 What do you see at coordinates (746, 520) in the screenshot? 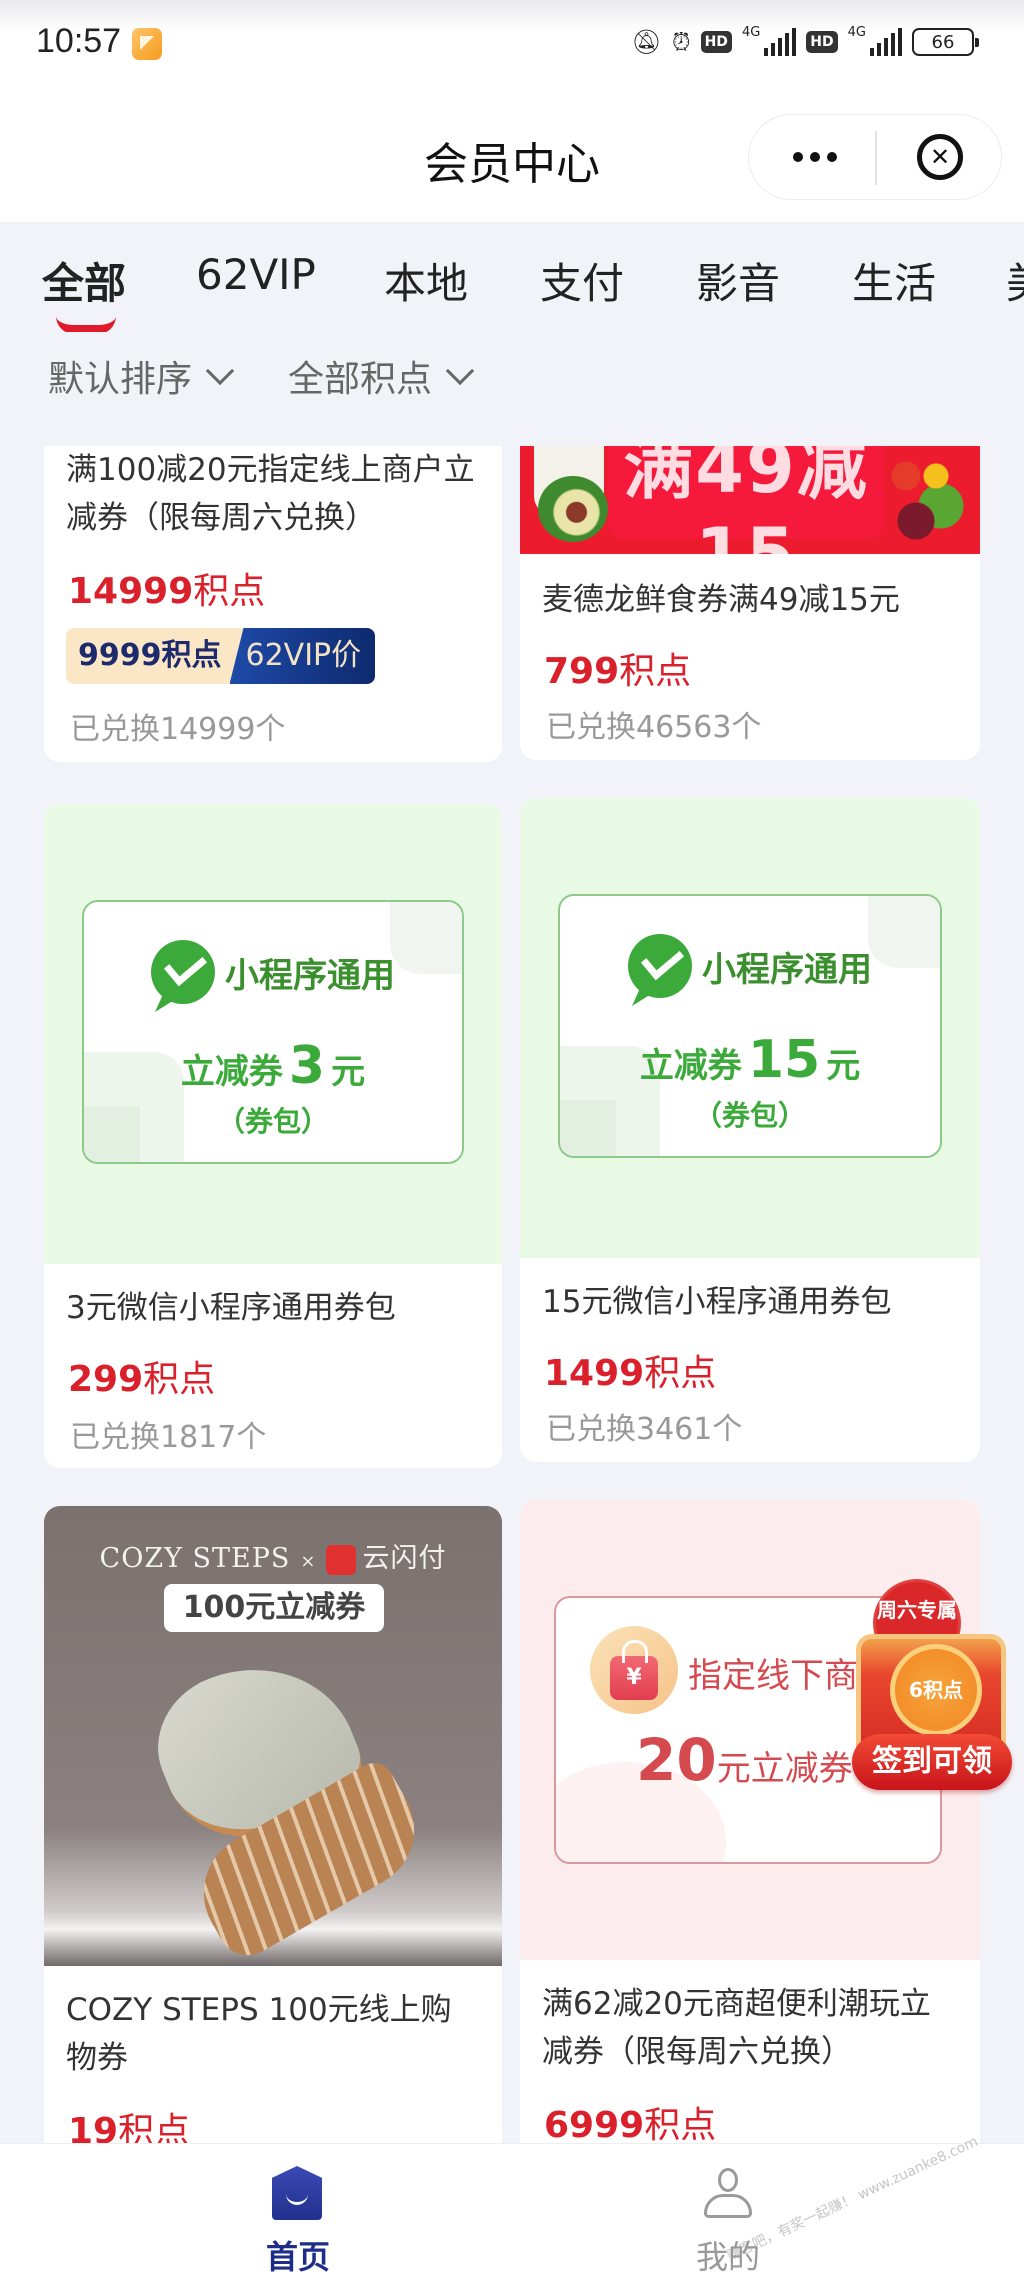
I see `banner-text: 满49减15` at bounding box center [746, 520].